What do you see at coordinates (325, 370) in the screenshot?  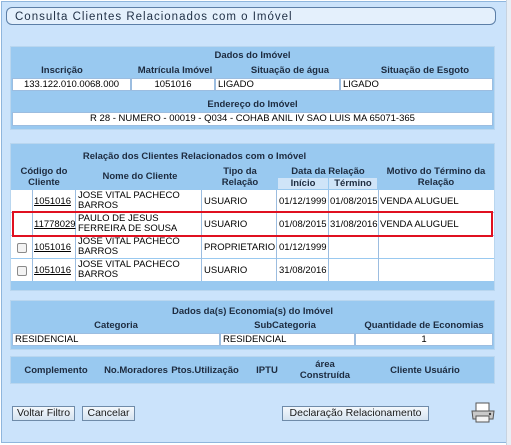 I see `col-area-construida: área Construída` at bounding box center [325, 370].